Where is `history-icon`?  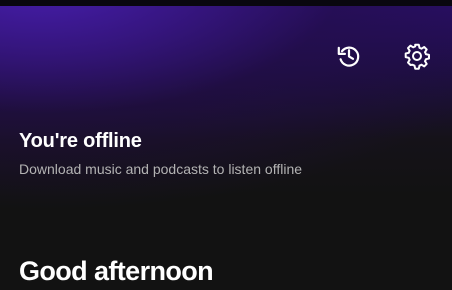 history-icon is located at coordinates (349, 56).